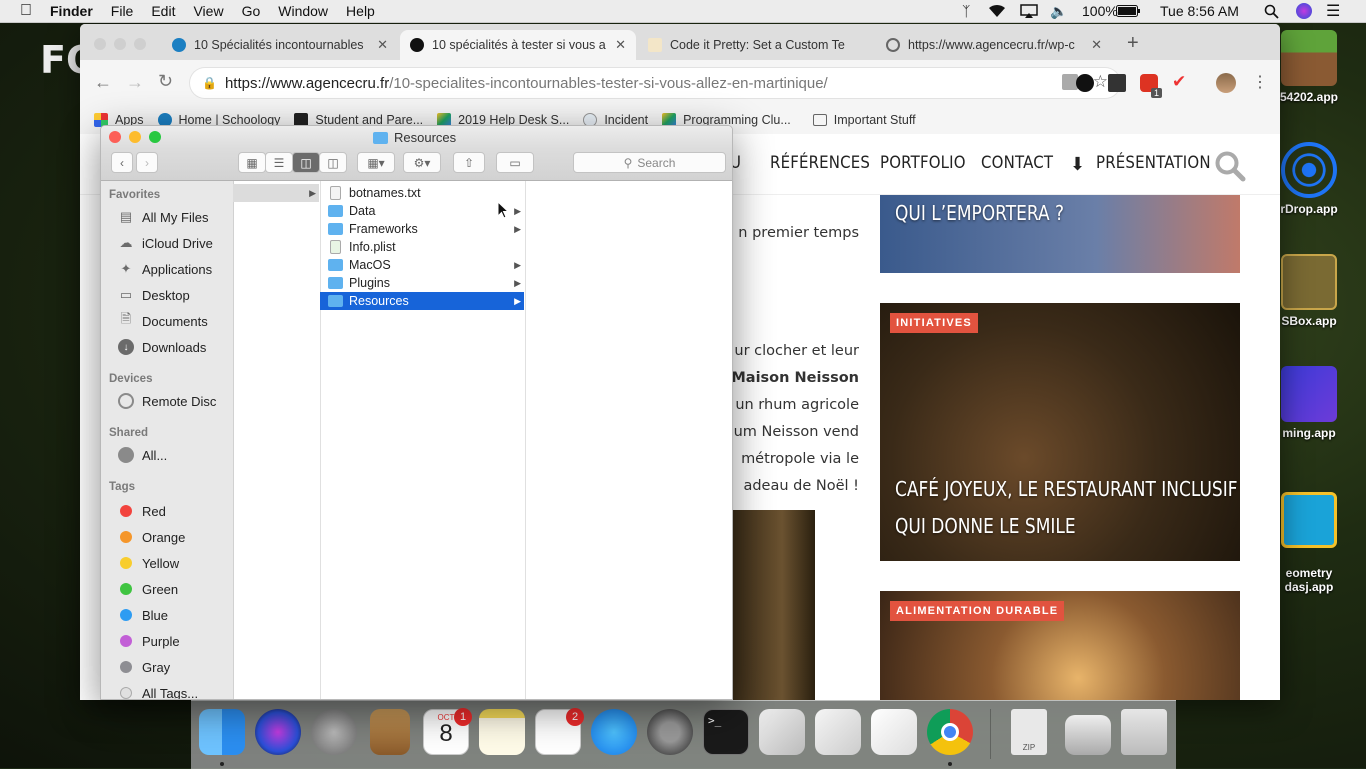  I want to click on menu-finder: Finder, so click(71, 11).